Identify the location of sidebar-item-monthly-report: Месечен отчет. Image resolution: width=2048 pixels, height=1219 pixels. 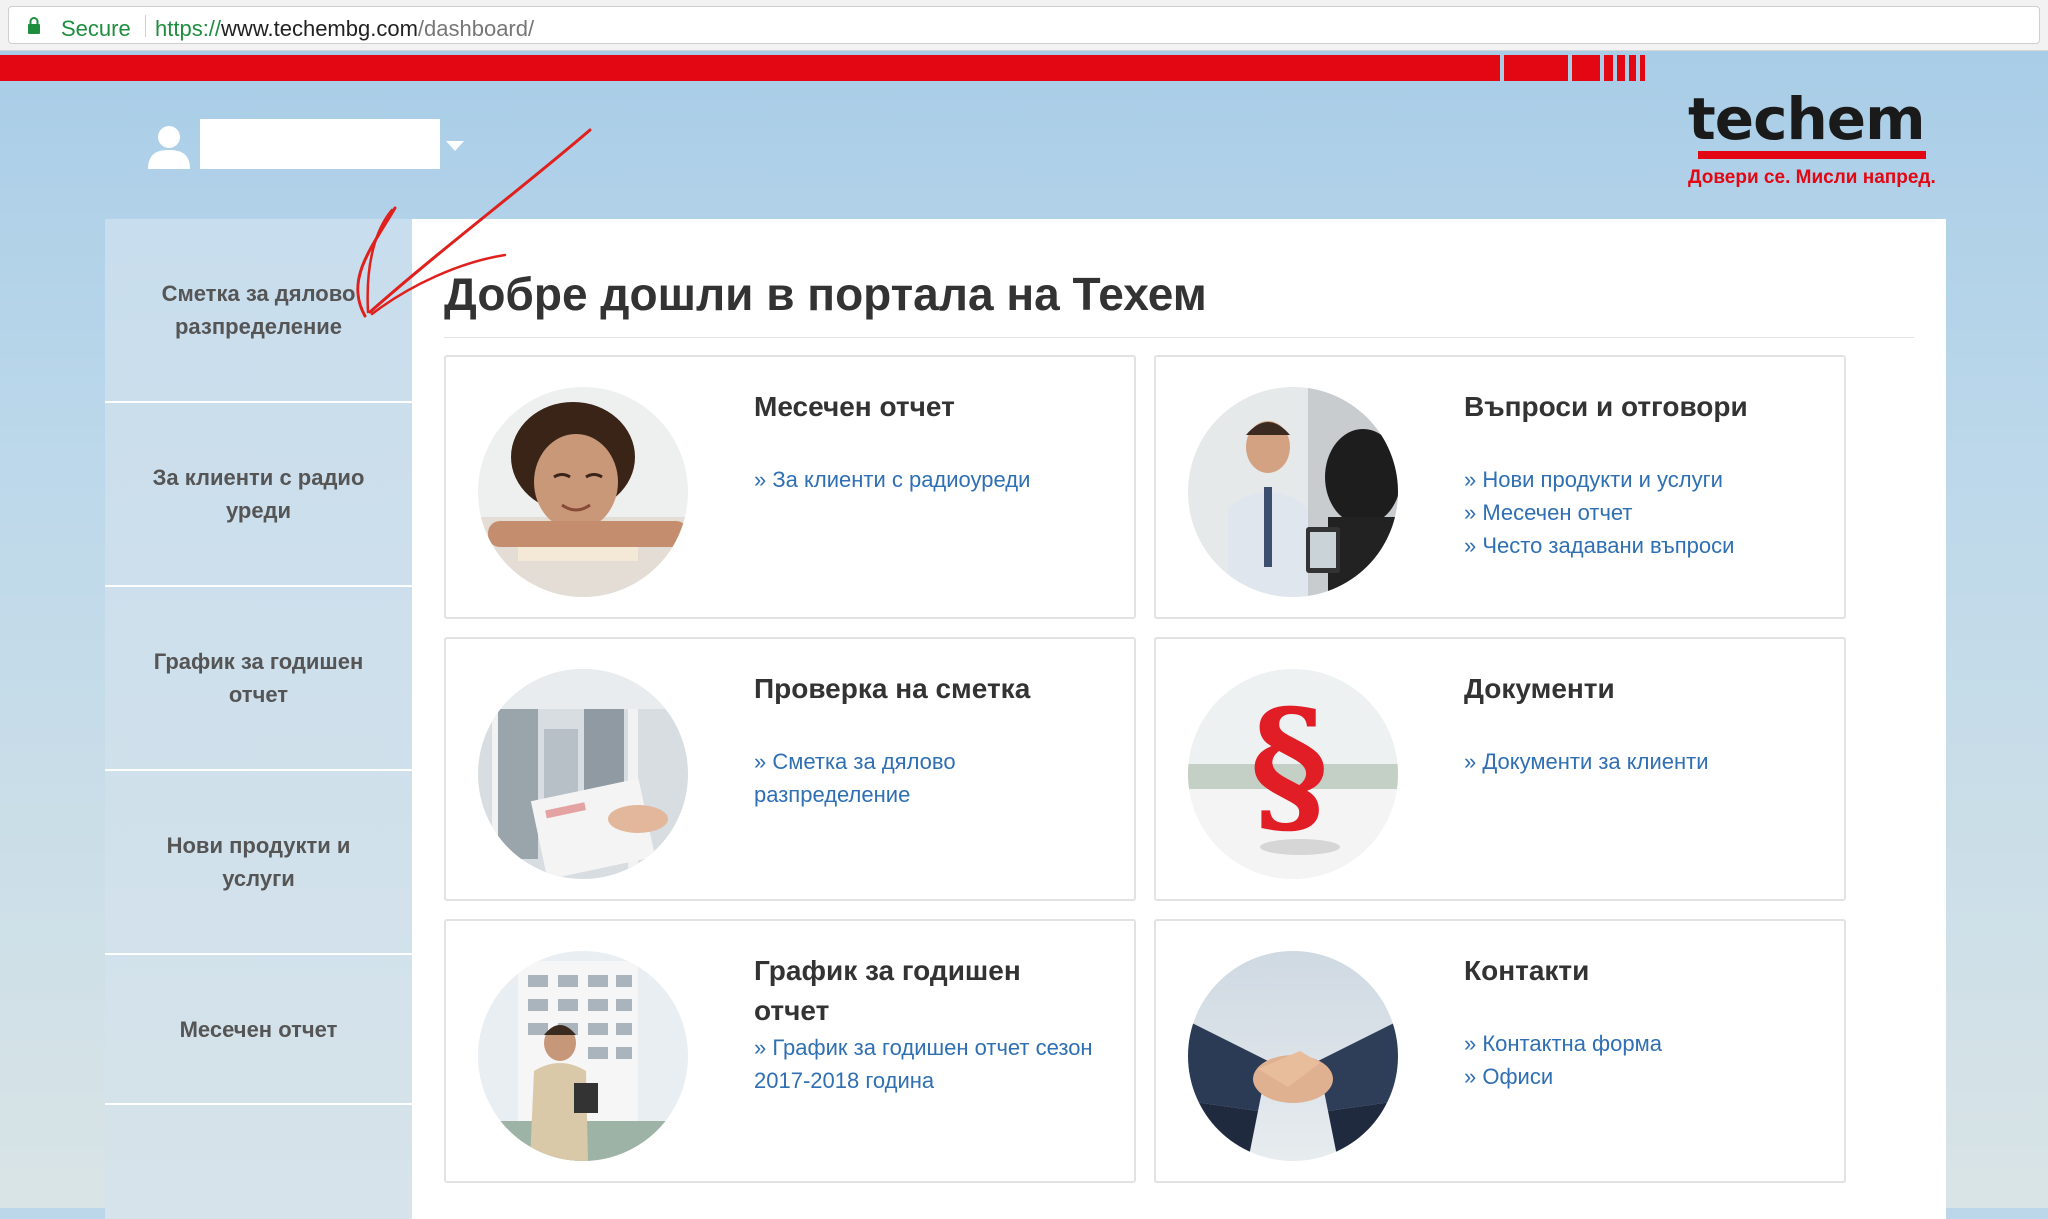
(258, 1030).